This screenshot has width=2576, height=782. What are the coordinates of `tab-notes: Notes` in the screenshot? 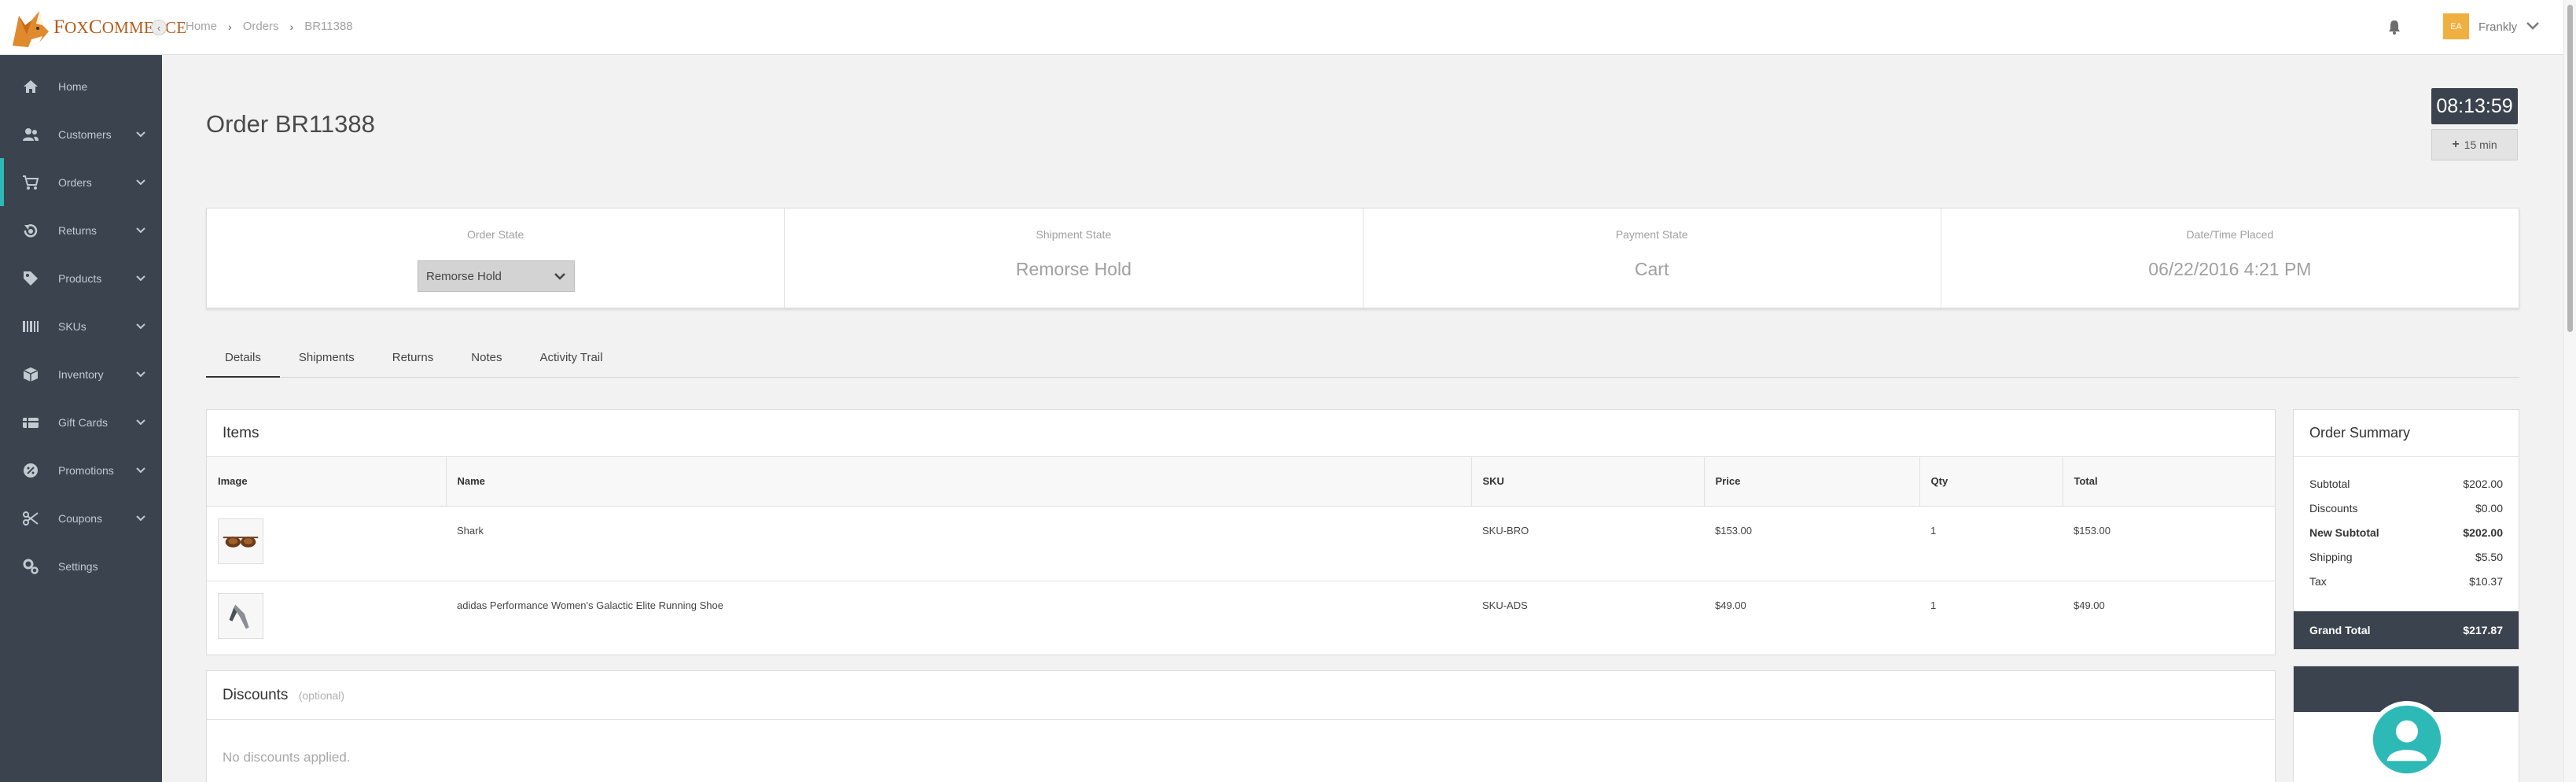 It's located at (486, 362).